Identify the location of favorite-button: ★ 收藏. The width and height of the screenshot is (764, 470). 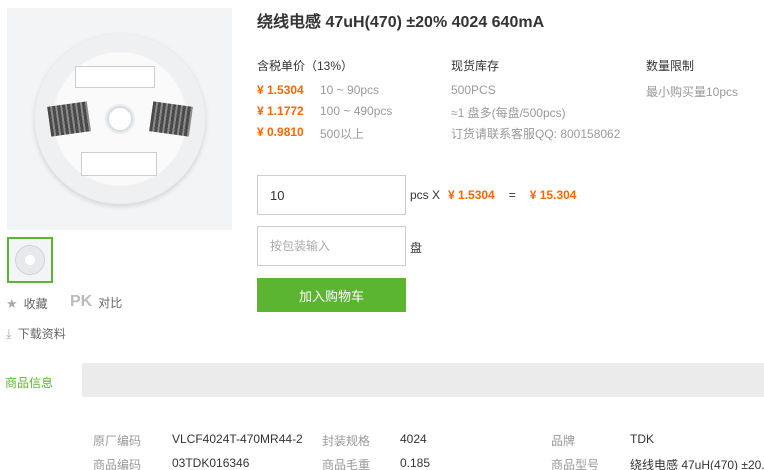
(27, 303).